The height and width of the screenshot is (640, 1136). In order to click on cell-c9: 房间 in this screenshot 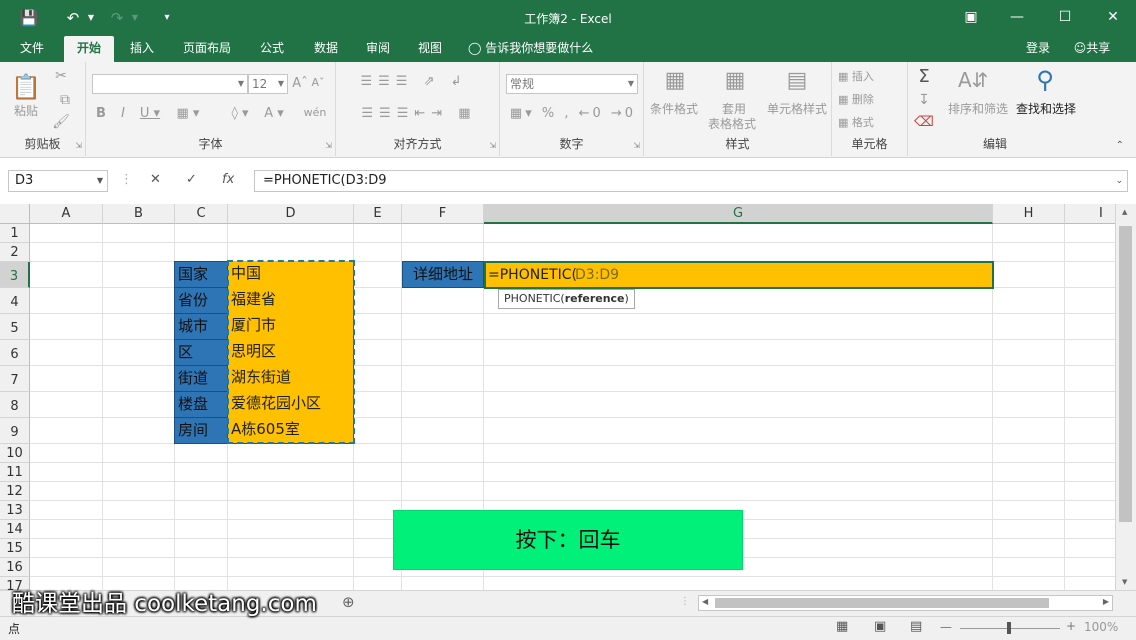, I will do `click(201, 430)`.